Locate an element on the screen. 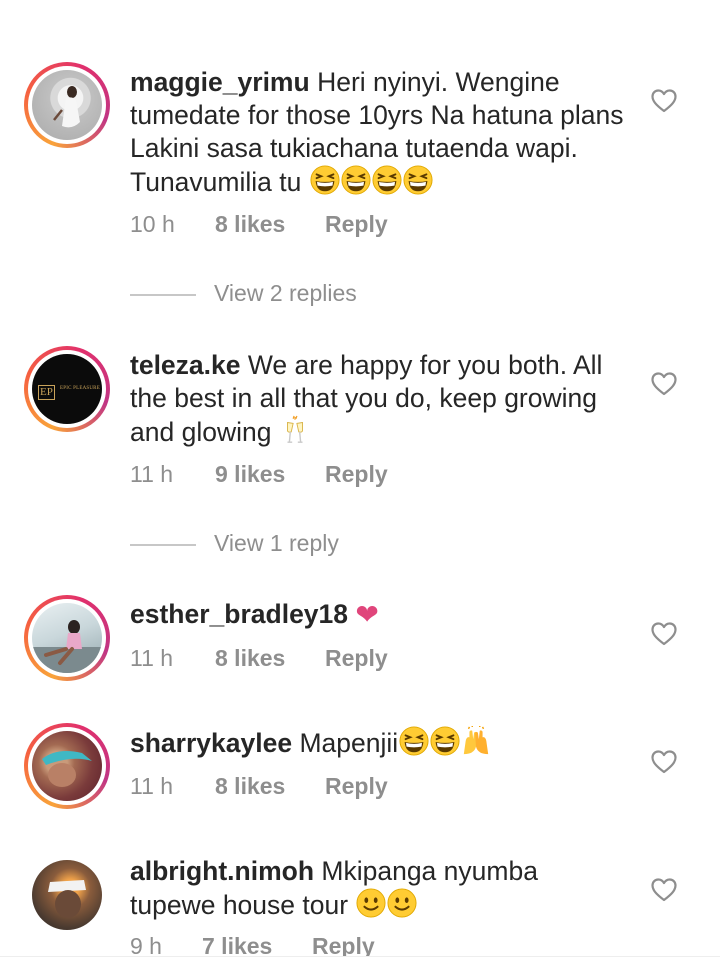 The width and height of the screenshot is (720, 963). avatar-ring is located at coordinates (67, 895).